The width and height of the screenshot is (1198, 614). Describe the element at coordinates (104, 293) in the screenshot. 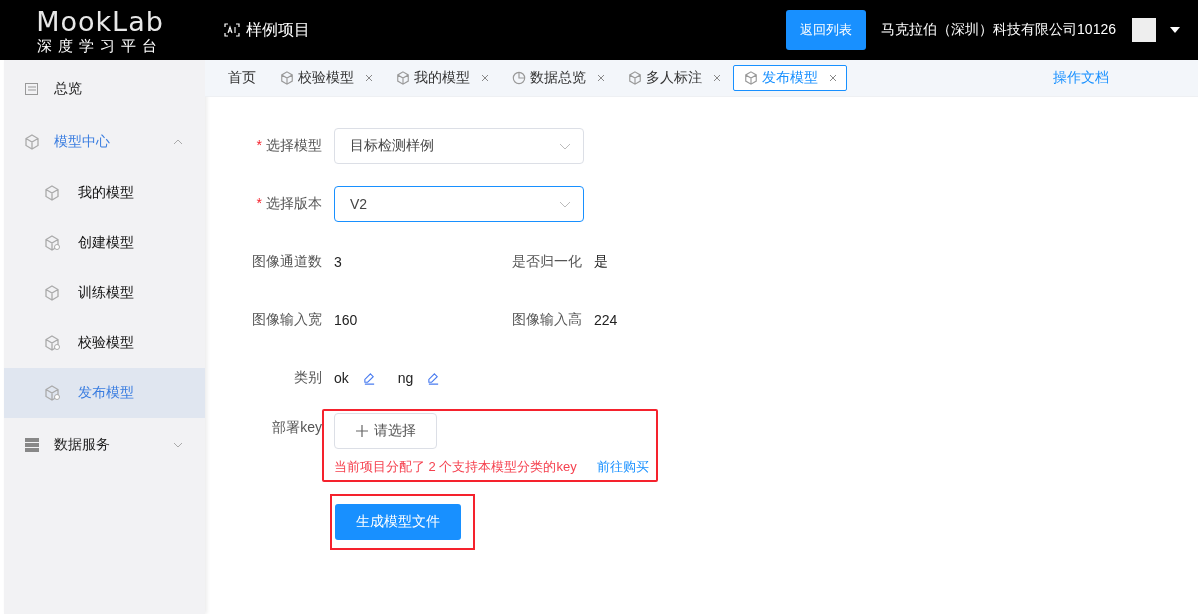

I see `sidebar-subitem: 训练模型` at that location.